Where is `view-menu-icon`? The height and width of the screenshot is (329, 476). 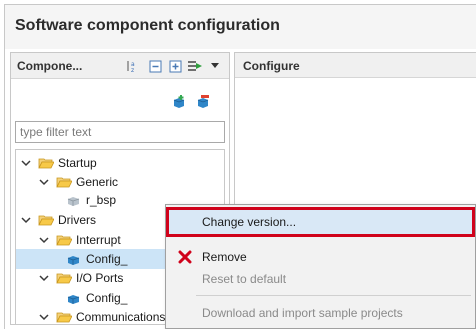
view-menu-icon is located at coordinates (195, 66).